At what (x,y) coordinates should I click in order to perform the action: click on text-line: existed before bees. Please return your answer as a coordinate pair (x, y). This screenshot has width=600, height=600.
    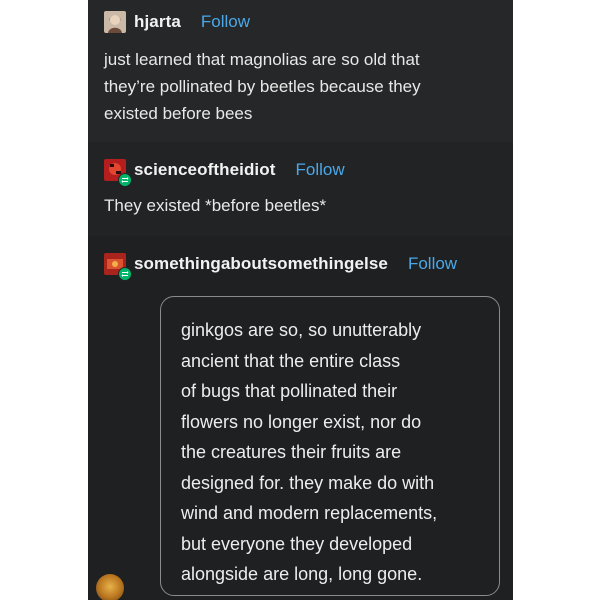
    Looking at the image, I should click on (178, 113).